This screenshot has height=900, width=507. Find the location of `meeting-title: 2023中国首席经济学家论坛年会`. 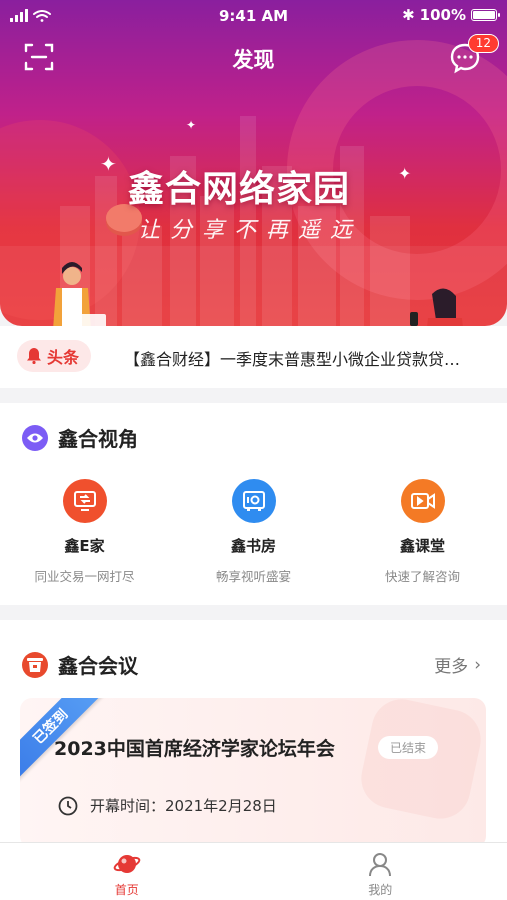

meeting-title: 2023中国首席经济学家论坛年会 is located at coordinates (194, 749).